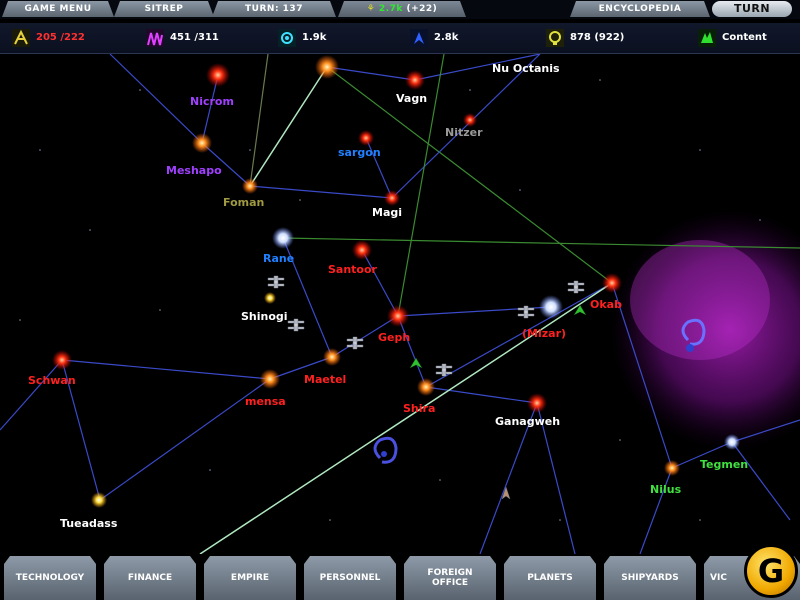  I want to click on research-resource: 1.9k, so click(302, 38).